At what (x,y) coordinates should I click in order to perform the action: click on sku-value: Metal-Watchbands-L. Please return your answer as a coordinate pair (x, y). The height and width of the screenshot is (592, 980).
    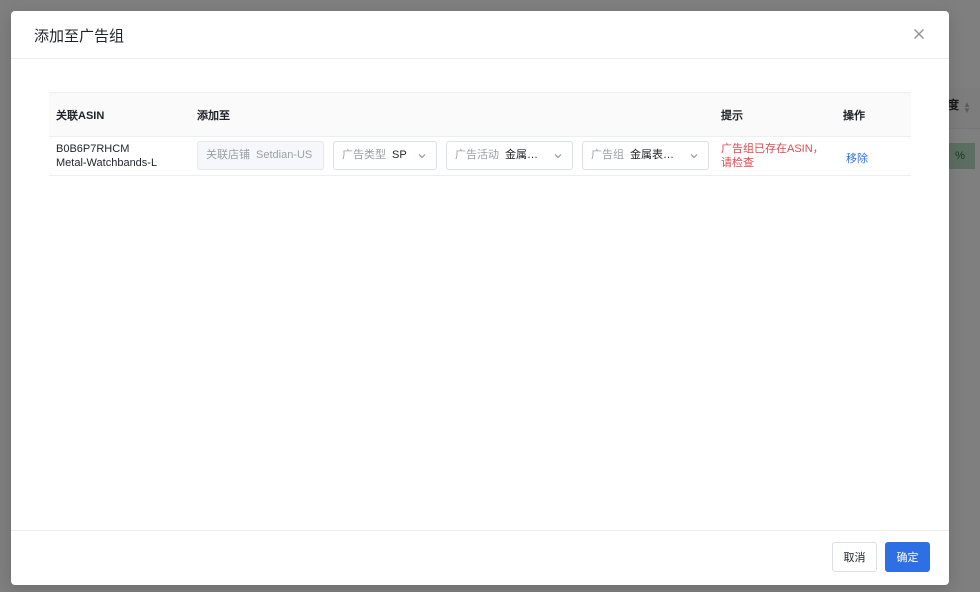
    Looking at the image, I should click on (107, 163).